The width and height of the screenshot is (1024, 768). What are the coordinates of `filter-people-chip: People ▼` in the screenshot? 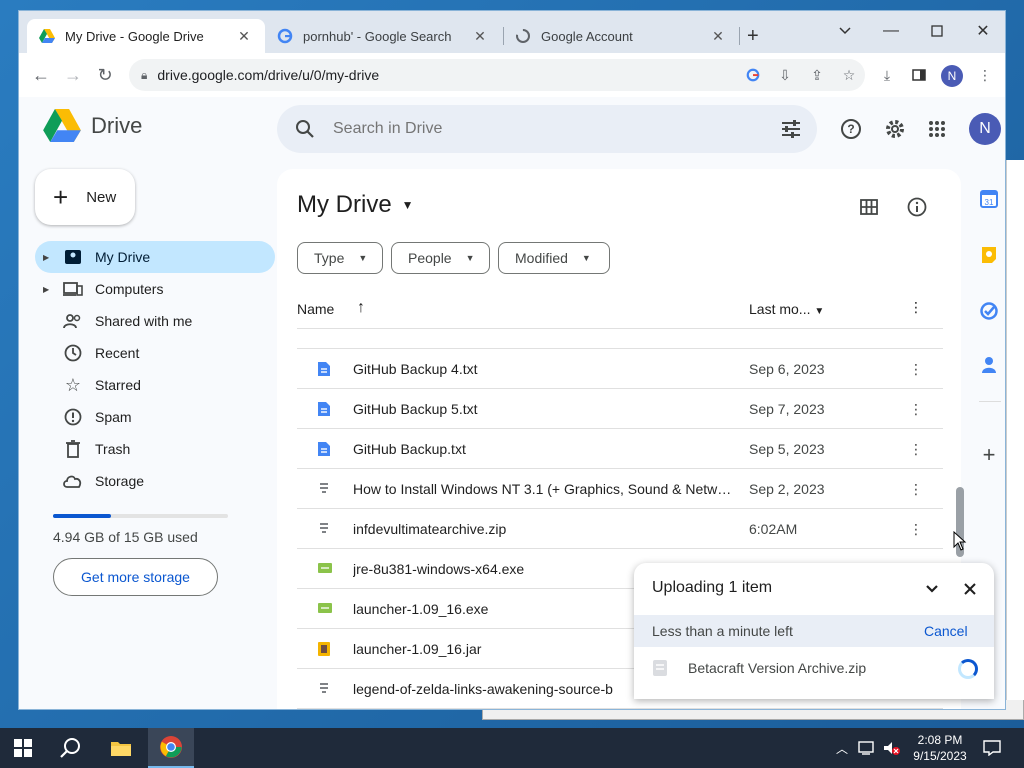 It's located at (440, 258).